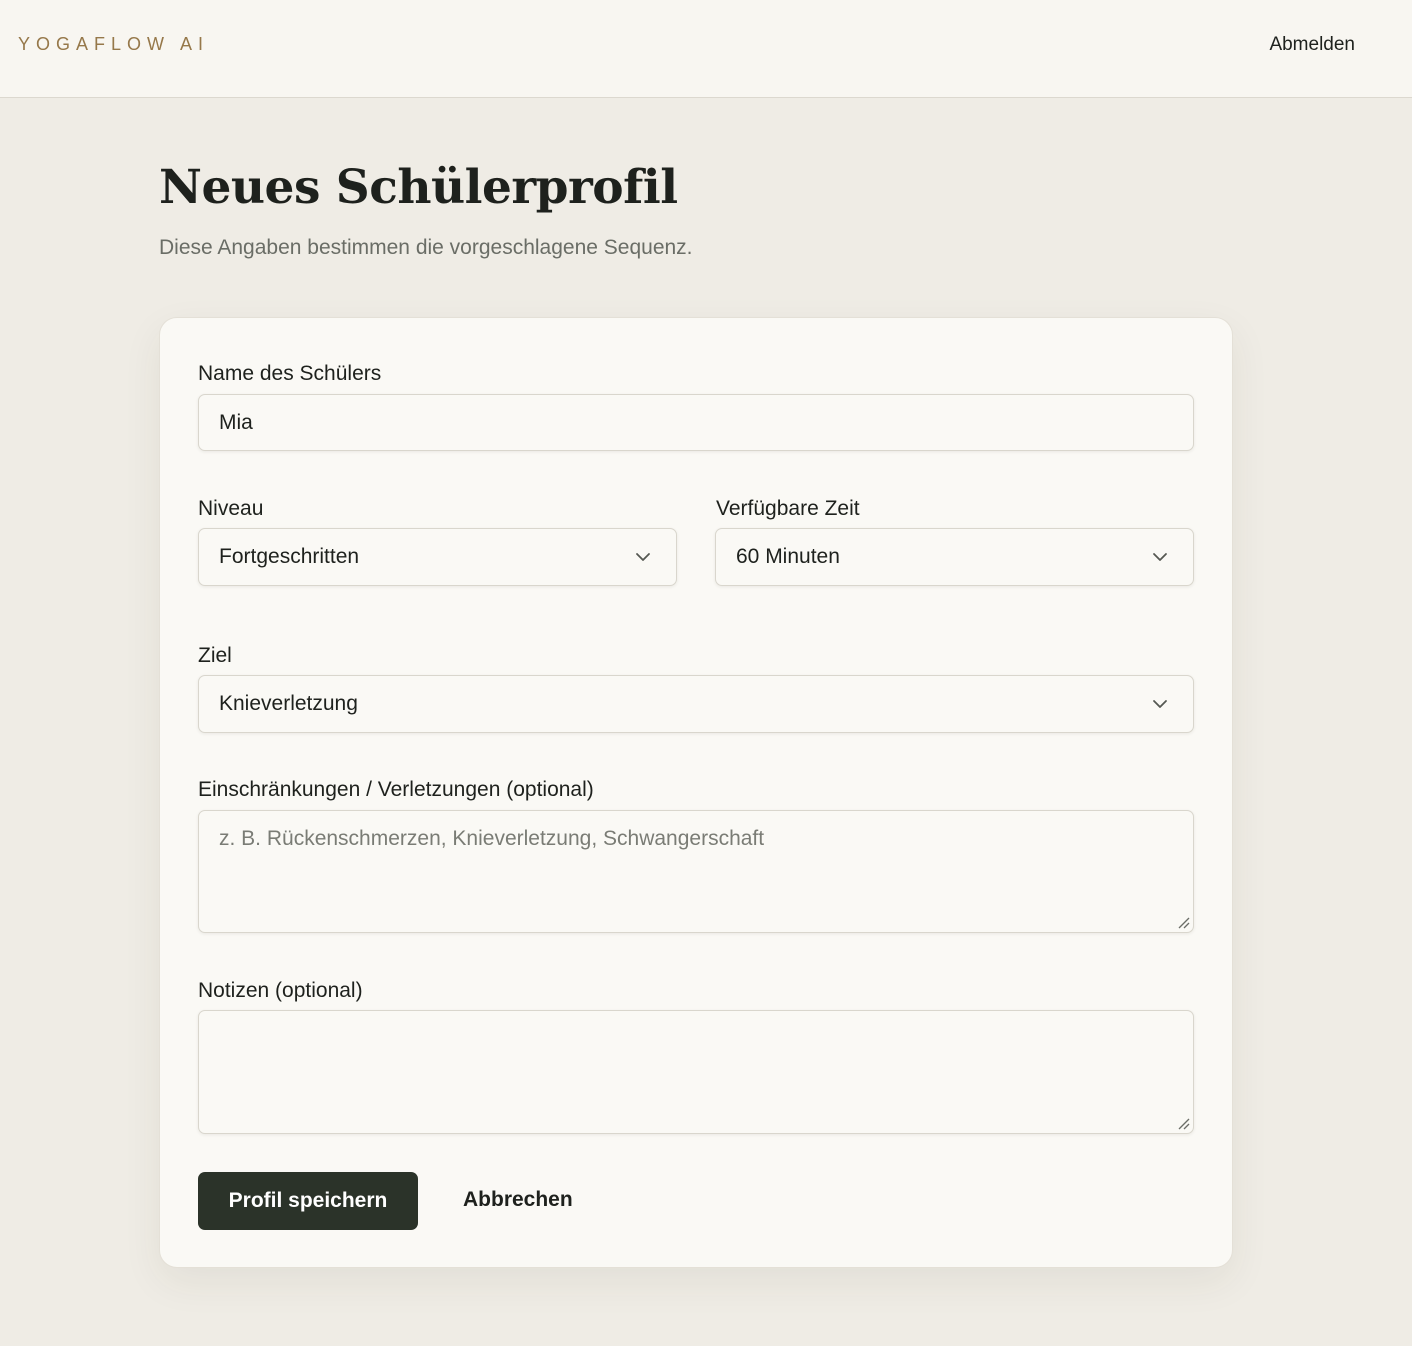 This screenshot has height=1346, width=1412. What do you see at coordinates (518, 1200) in the screenshot?
I see `cancel-button: Abbrechen` at bounding box center [518, 1200].